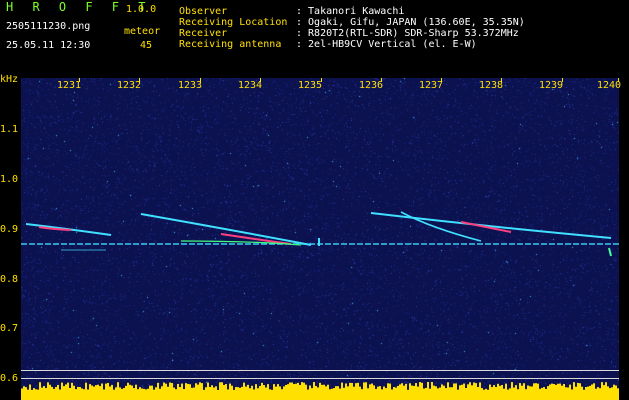 The height and width of the screenshot is (400, 629). I want to click on signal-level-bars, so click(320, 391).